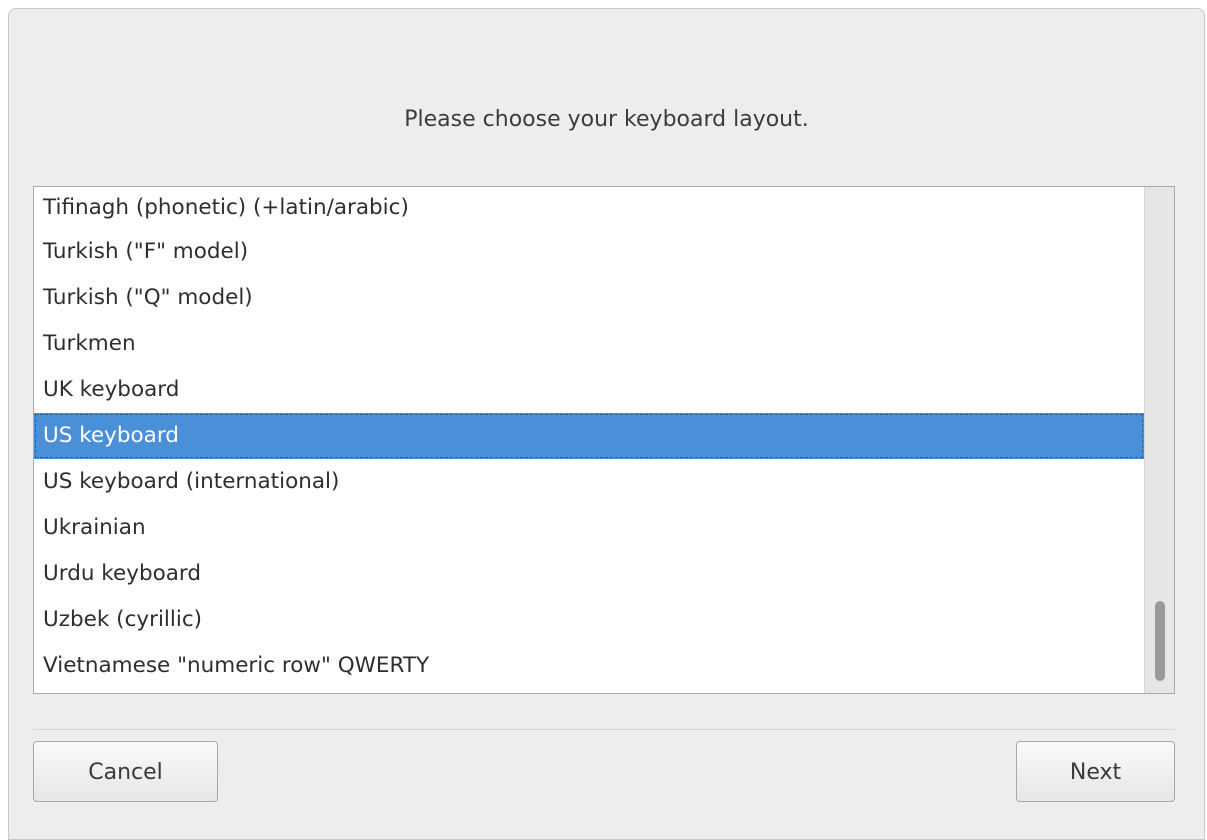 This screenshot has width=1207, height=840. What do you see at coordinates (589, 208) in the screenshot?
I see `list-item: Tifinagh (phonetic) (+latin/arabic)` at bounding box center [589, 208].